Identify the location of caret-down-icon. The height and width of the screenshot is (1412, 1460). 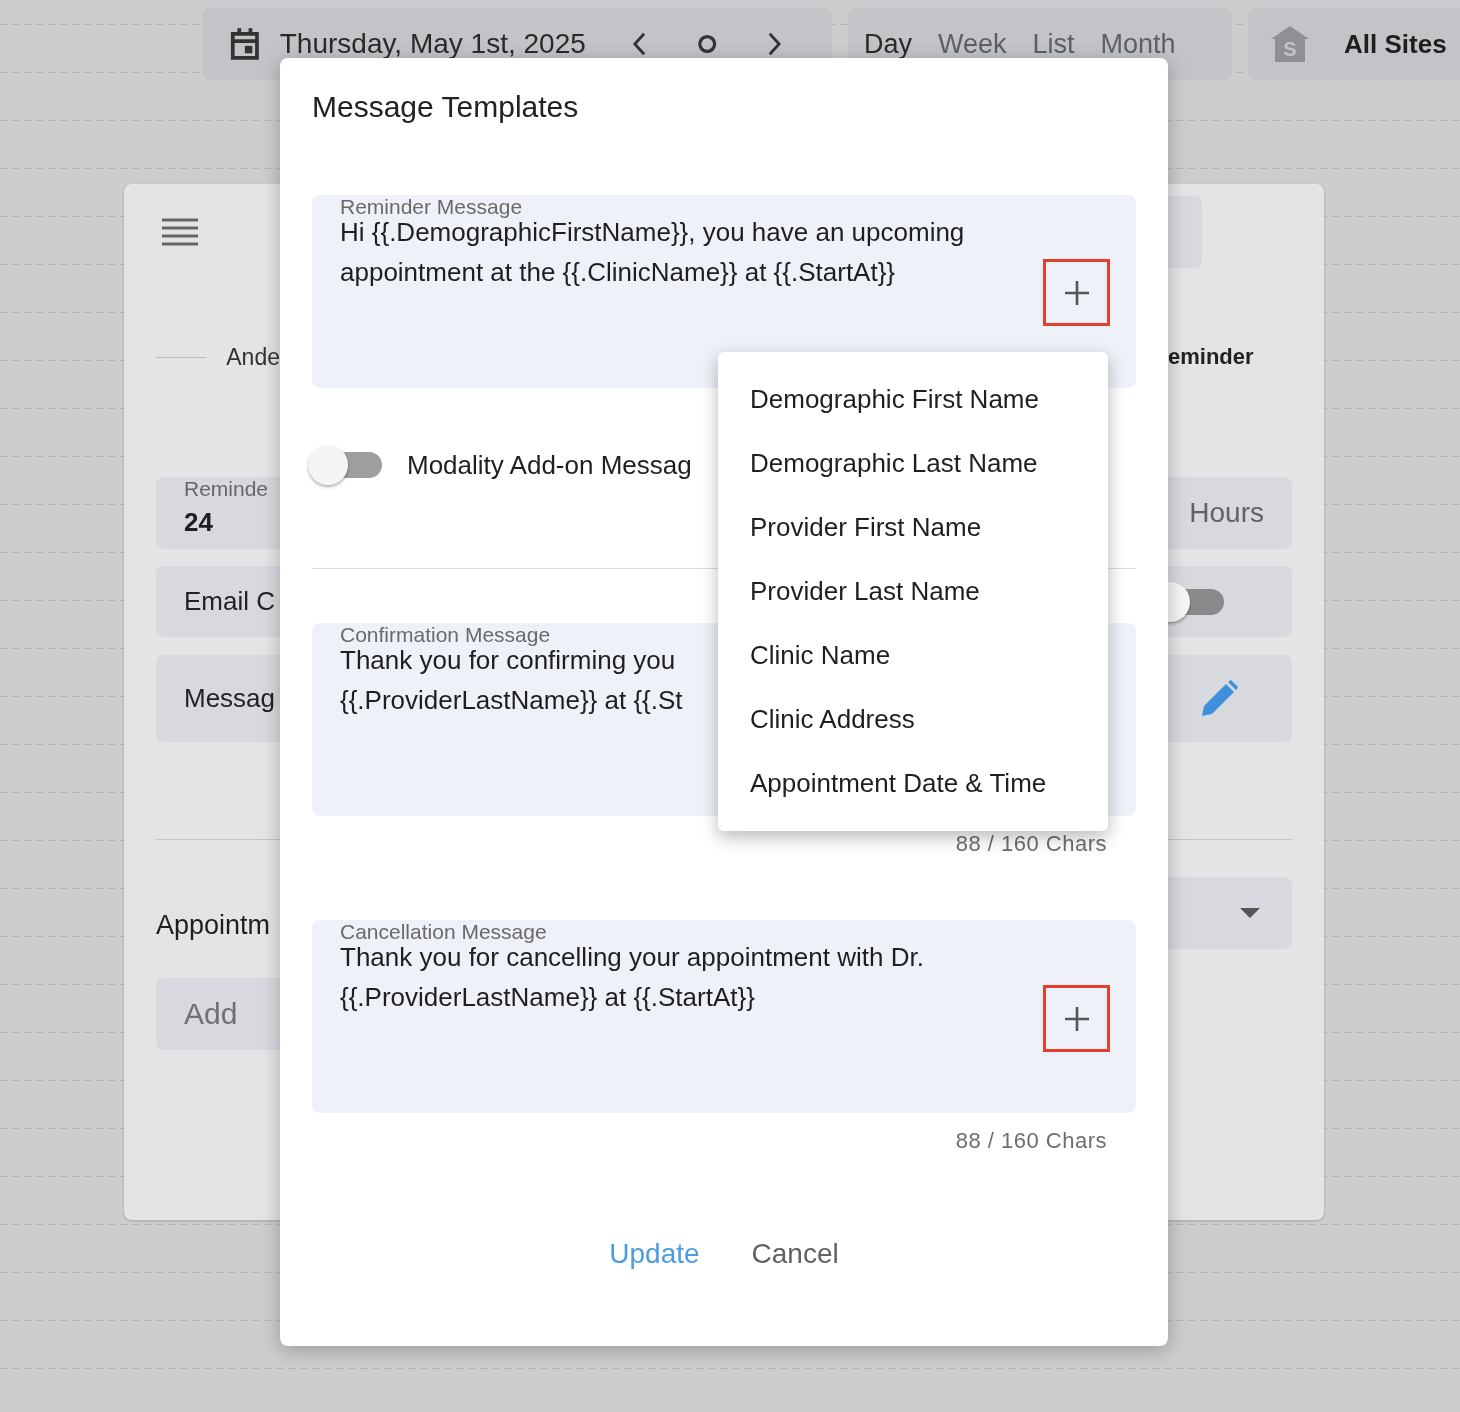
(1250, 913).